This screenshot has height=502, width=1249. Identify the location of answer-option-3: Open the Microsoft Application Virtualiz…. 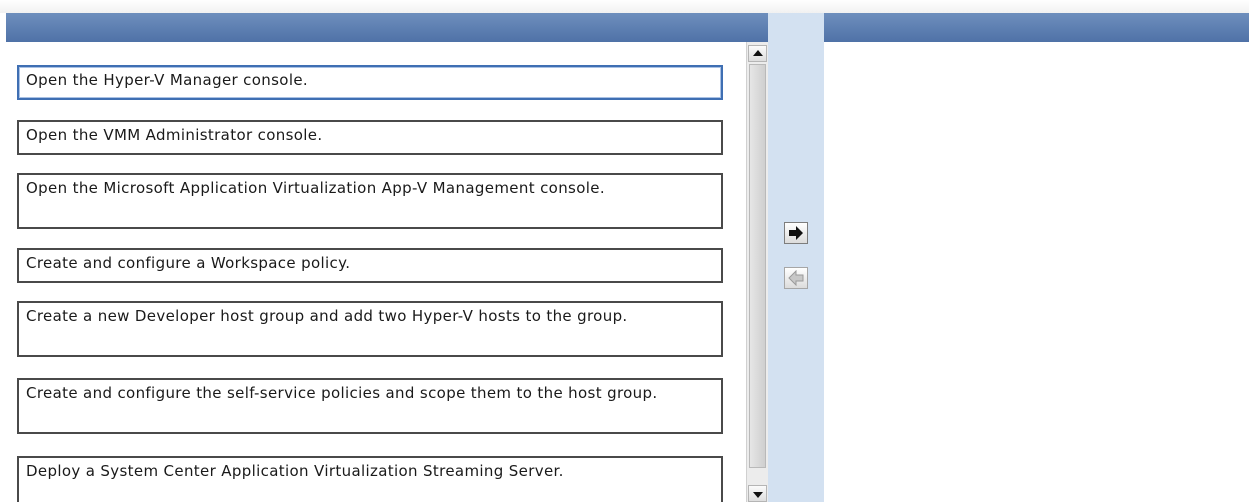
(370, 201).